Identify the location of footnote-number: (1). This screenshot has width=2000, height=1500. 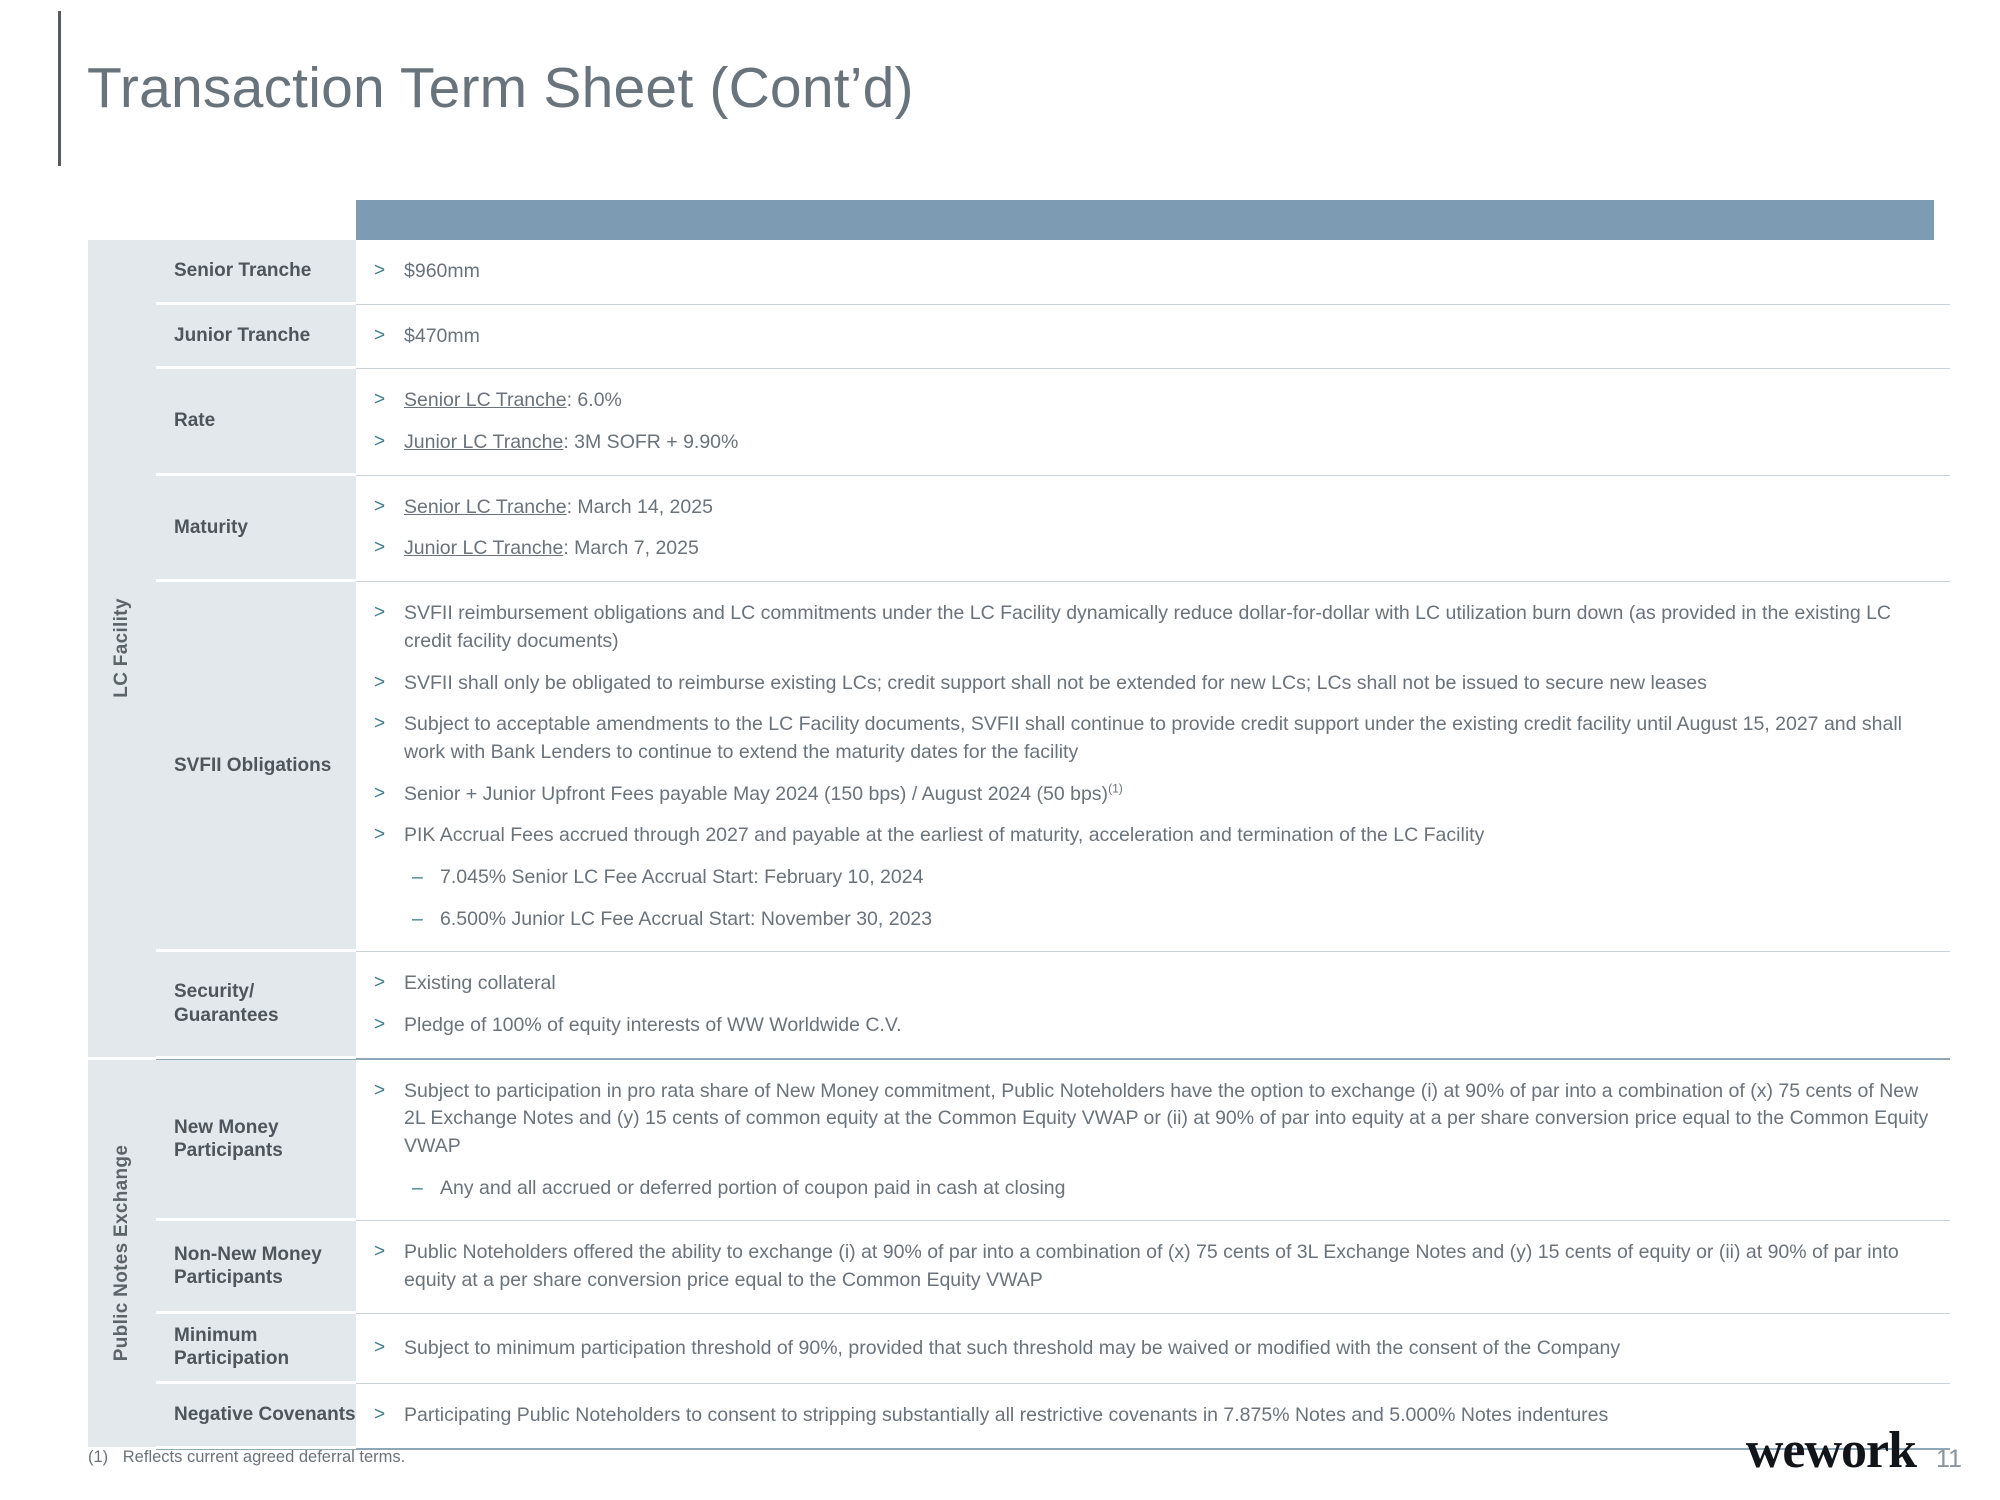
(98, 1457).